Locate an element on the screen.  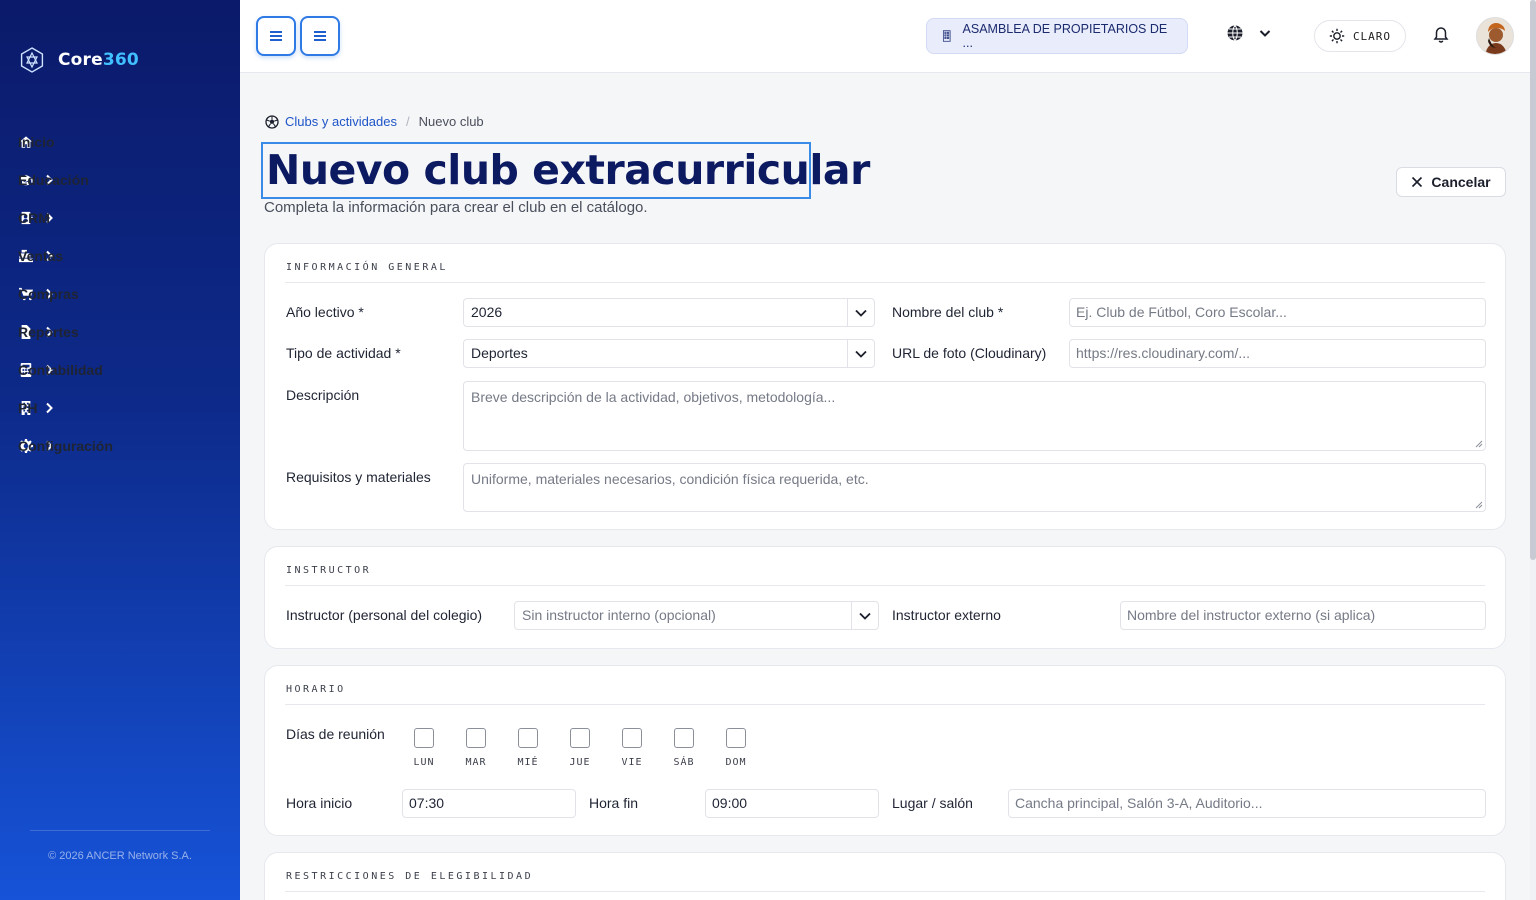
year-value: 2026 is located at coordinates (487, 312).